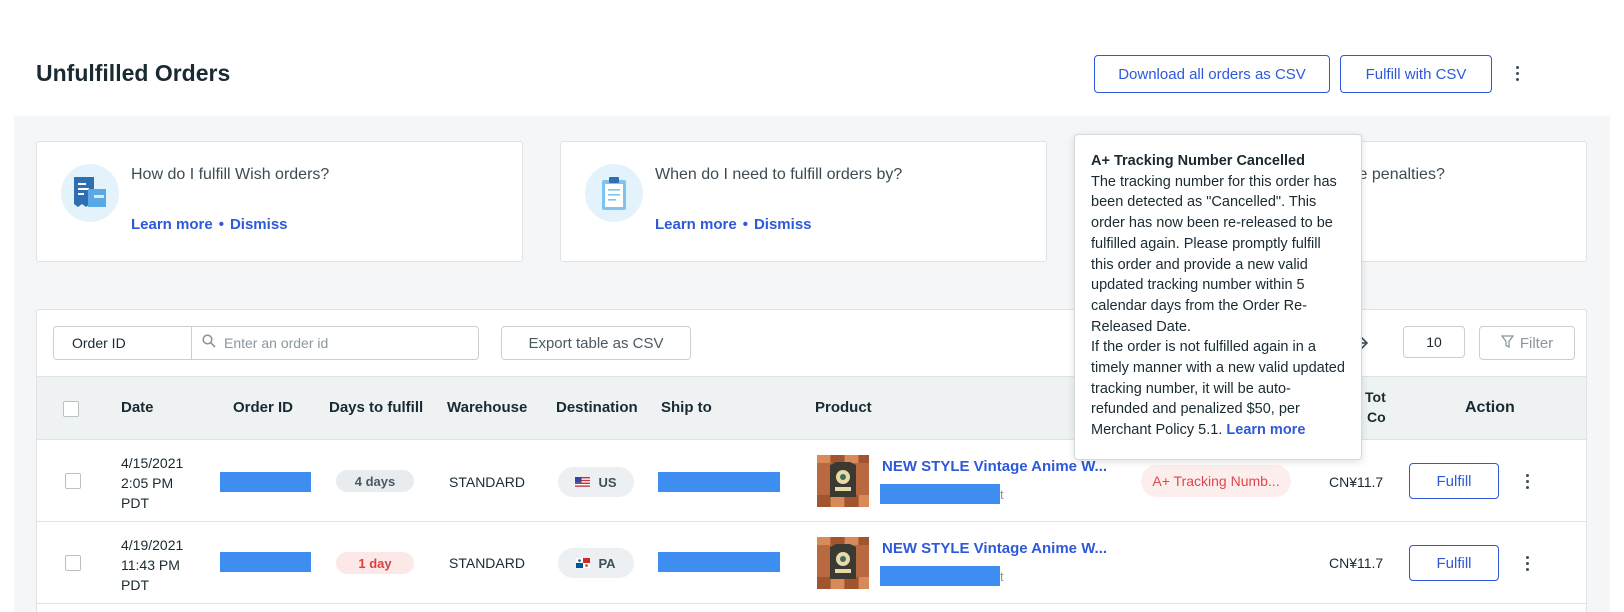 This screenshot has width=1624, height=612. Describe the element at coordinates (583, 563) in the screenshot. I see `pa-flag-icon` at that location.